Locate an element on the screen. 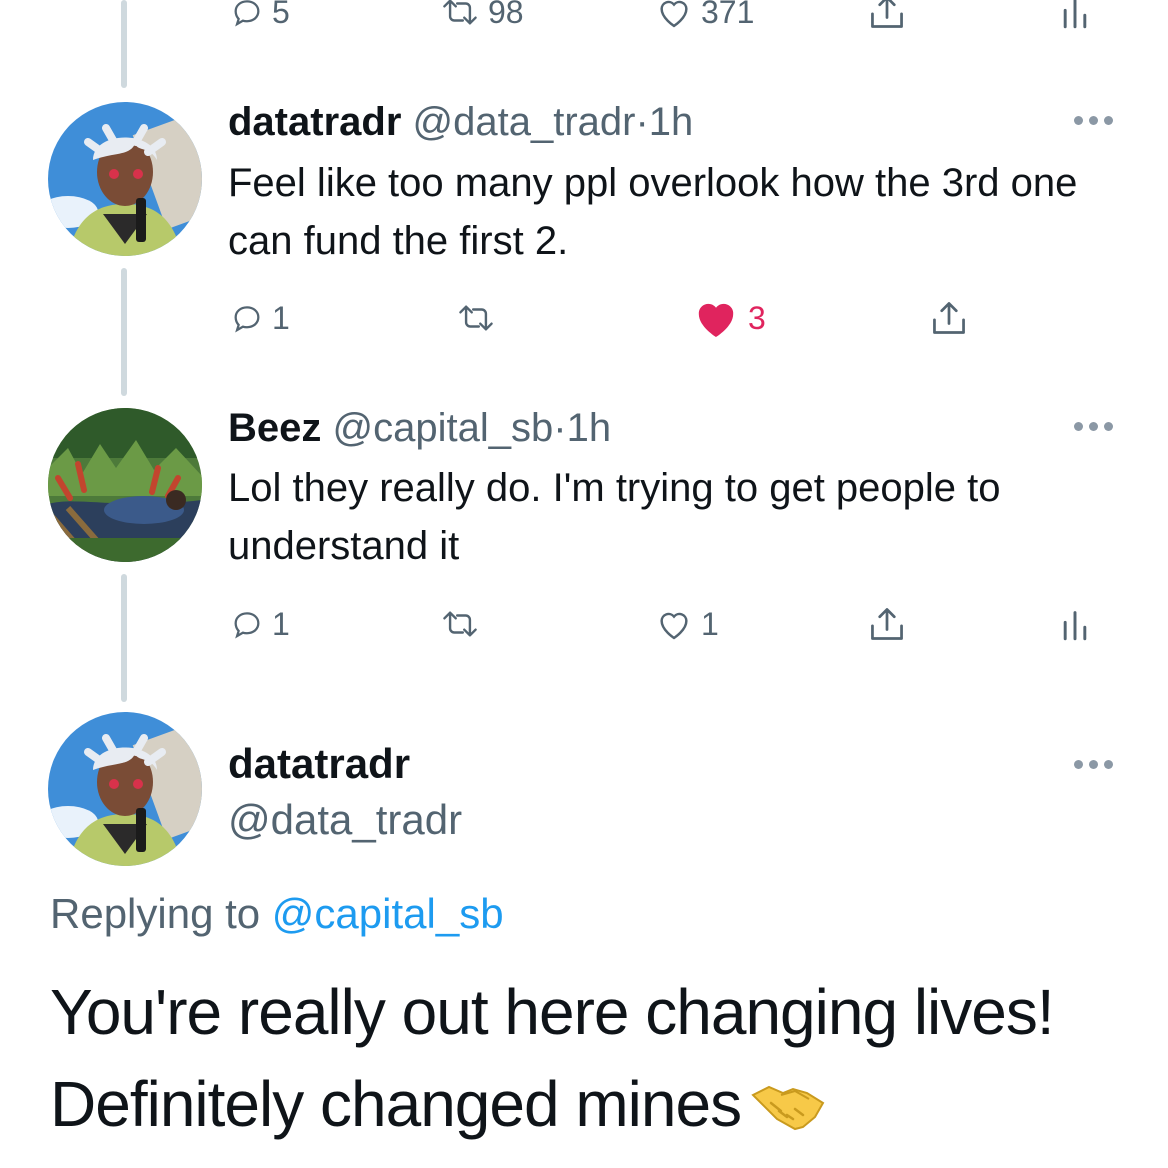  tweet-header: Beez @capital_sb·1h is located at coordinates (419, 428).